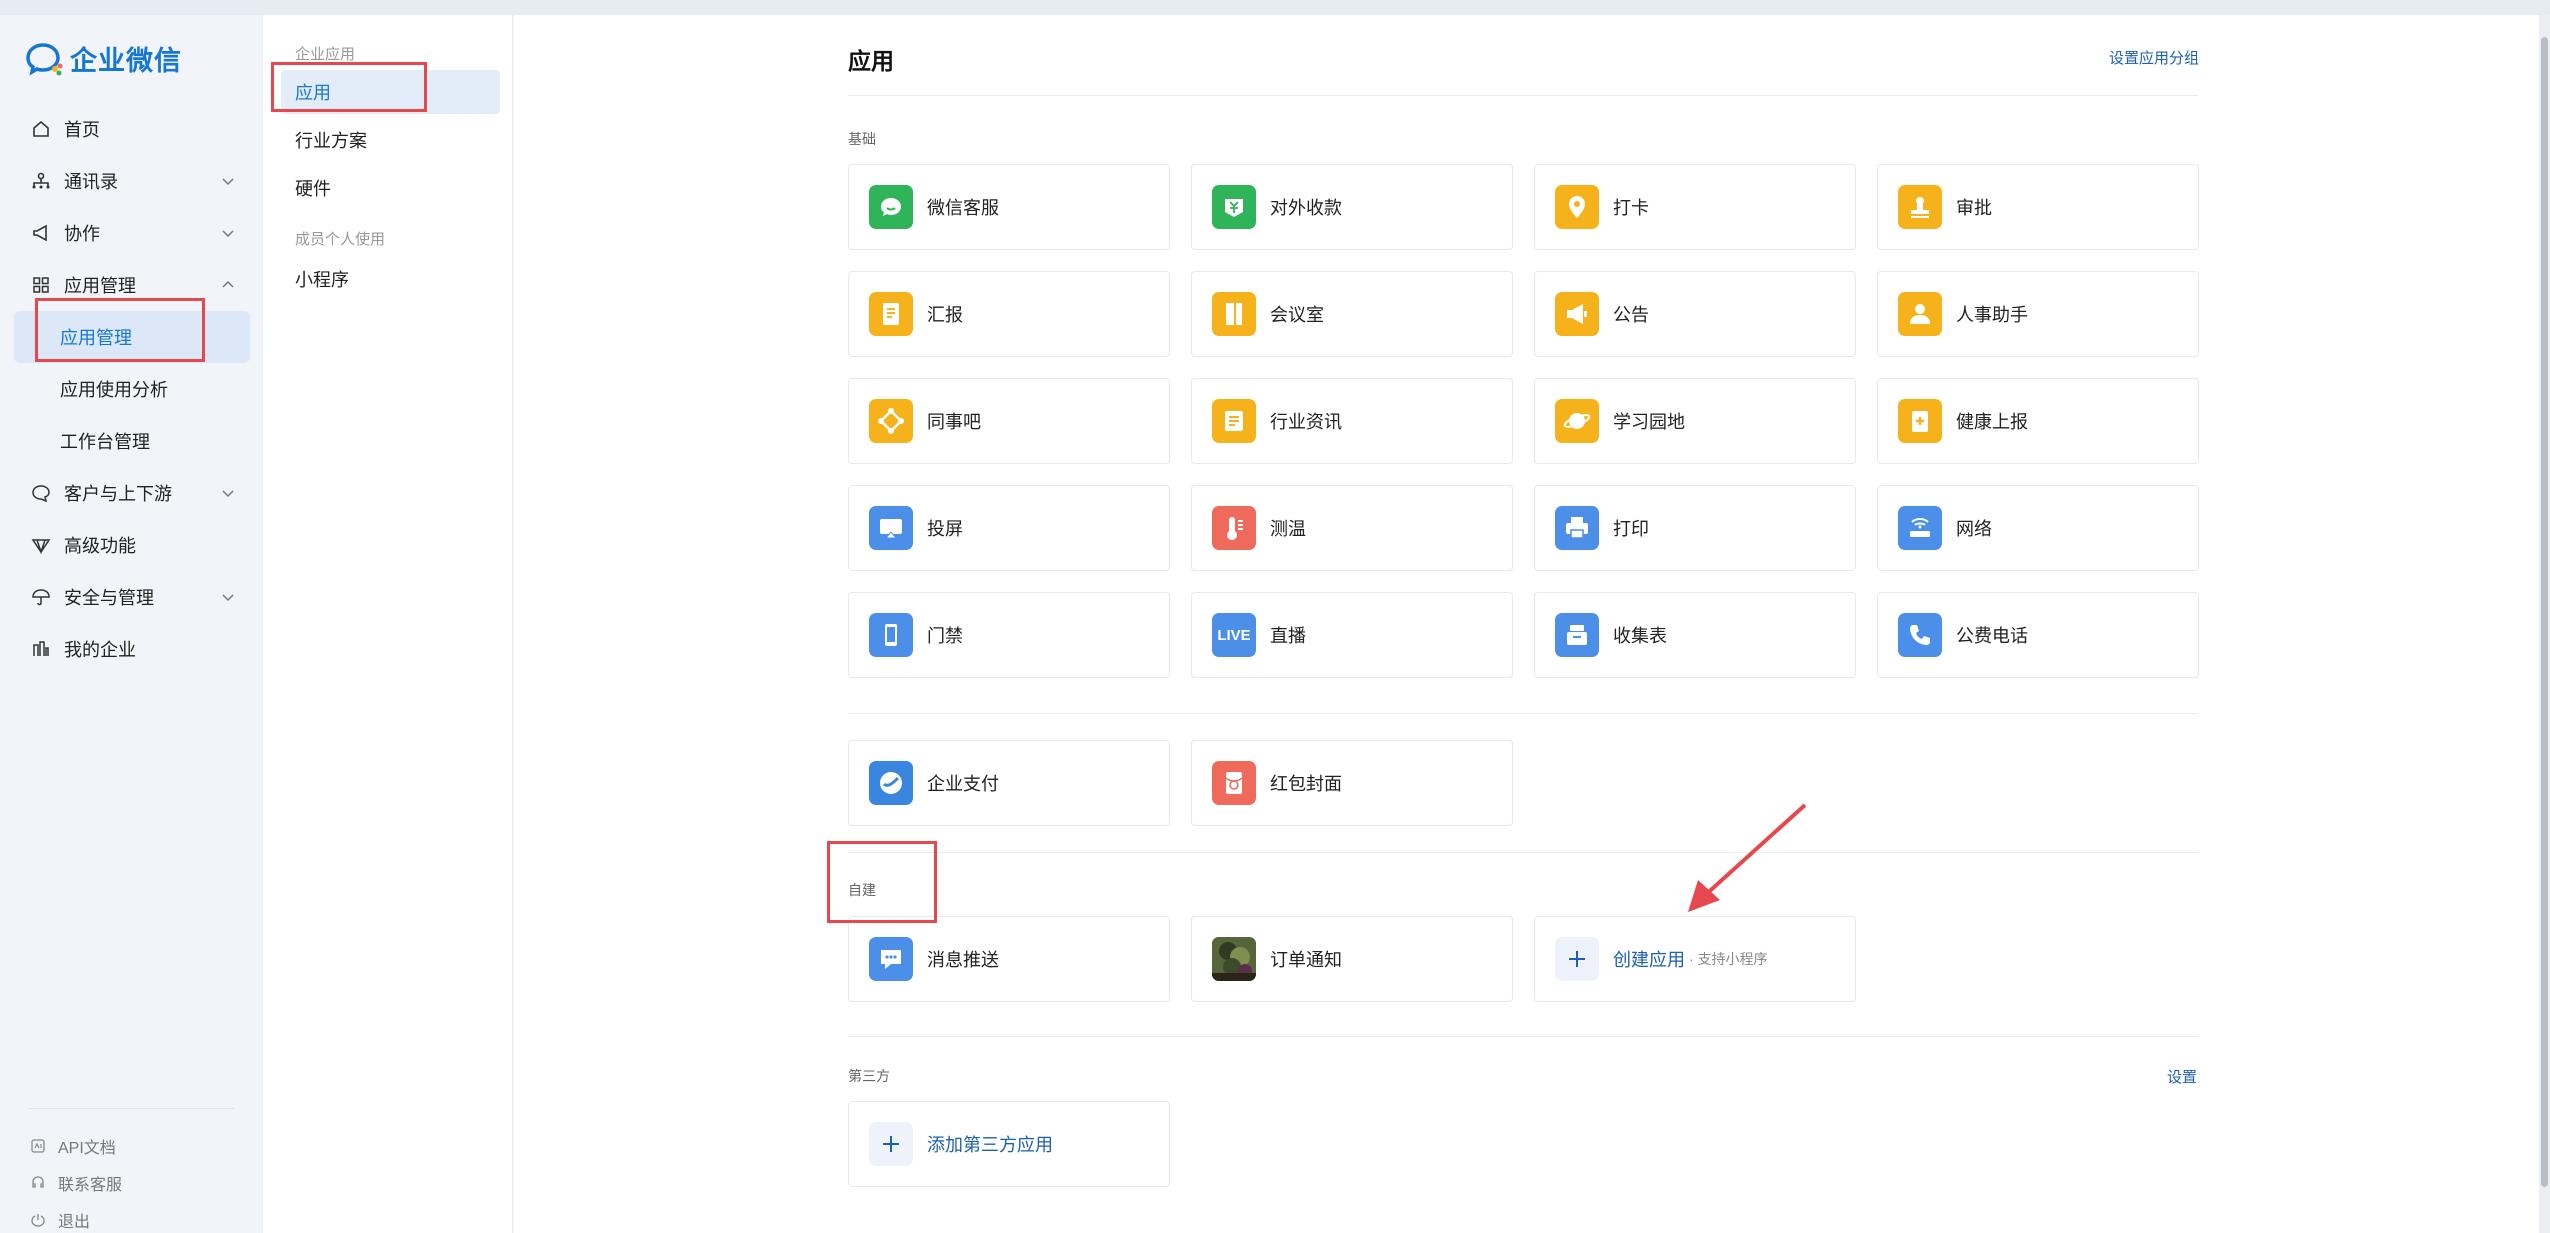 This screenshot has height=1233, width=2550. I want to click on api-docs-link: API文档, so click(76, 1145).